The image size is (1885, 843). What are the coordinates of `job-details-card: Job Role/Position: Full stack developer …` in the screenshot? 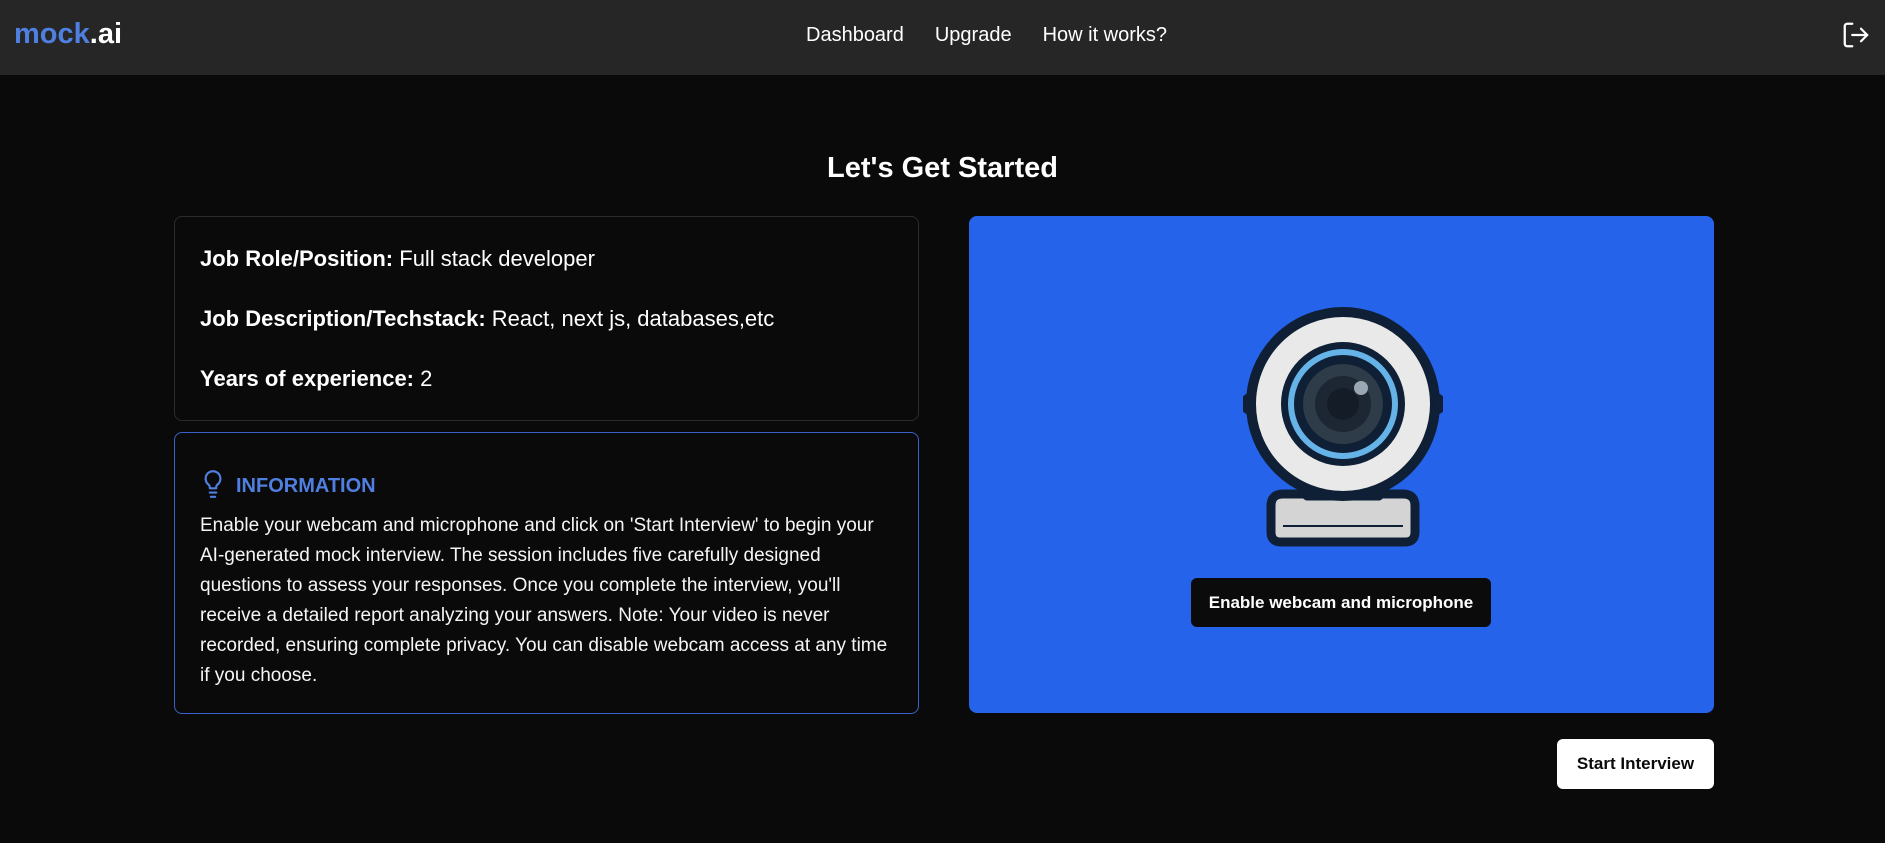 It's located at (546, 318).